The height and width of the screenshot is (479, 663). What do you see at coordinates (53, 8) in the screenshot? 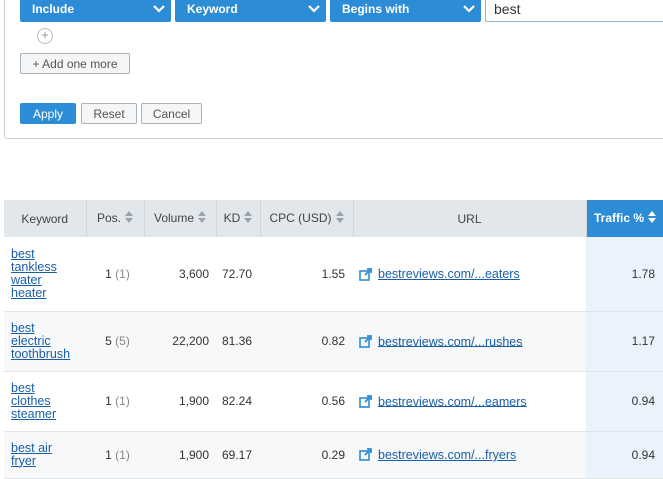
I see `include-dropdown-label: Include` at bounding box center [53, 8].